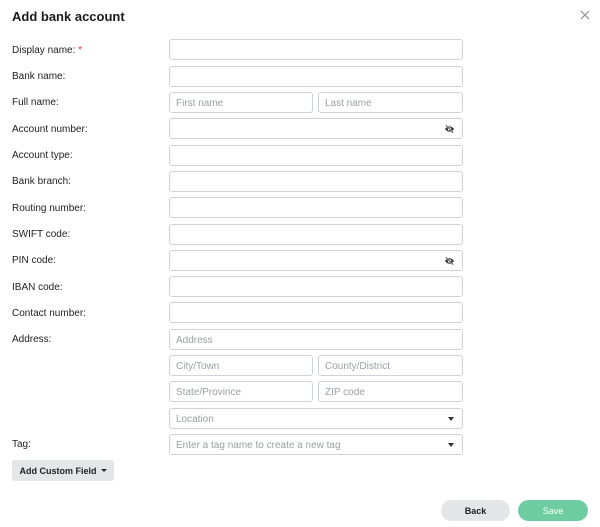  I want to click on last-name-field, so click(390, 102).